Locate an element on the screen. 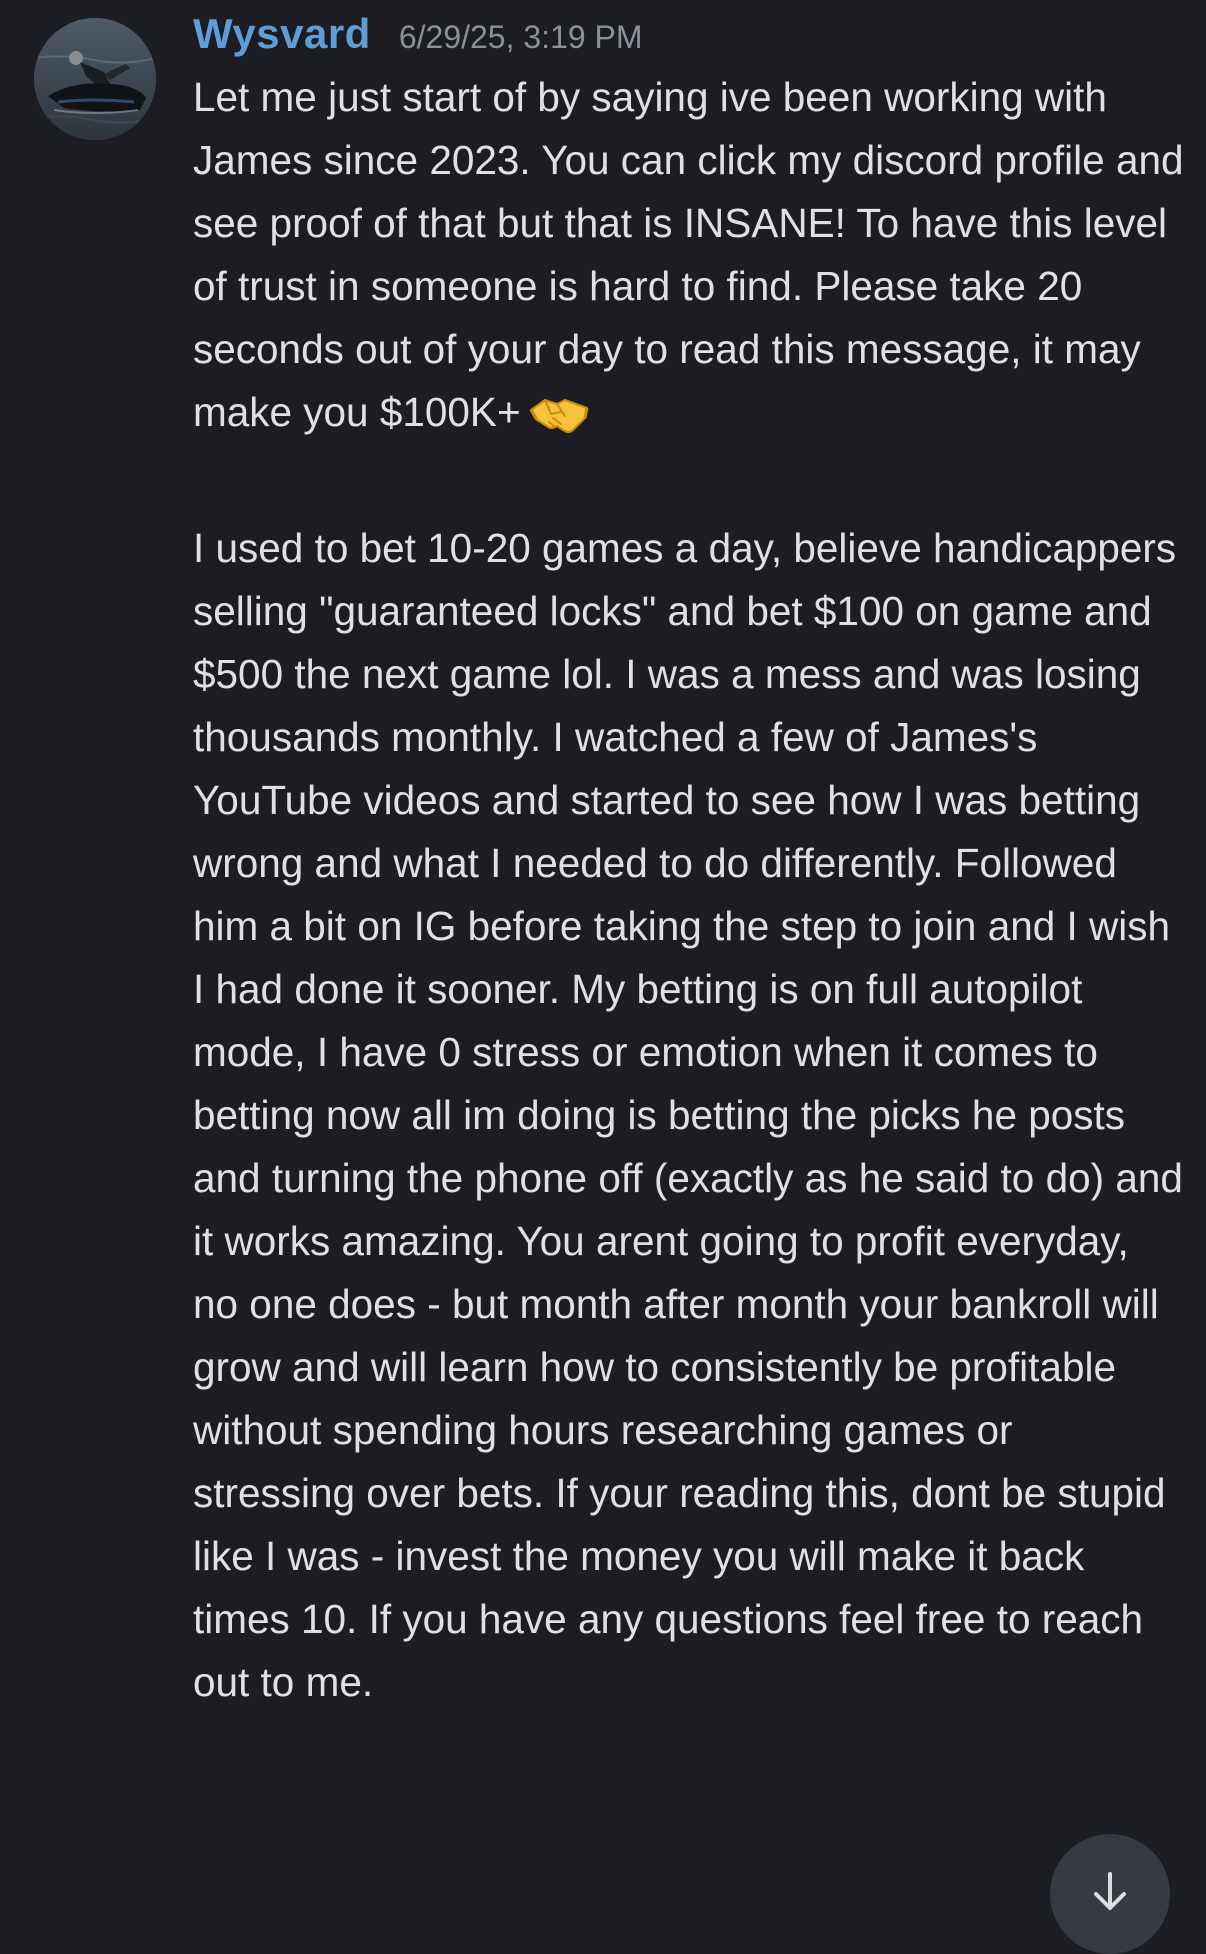 This screenshot has width=1206, height=1954. user-avatar is located at coordinates (95, 79).